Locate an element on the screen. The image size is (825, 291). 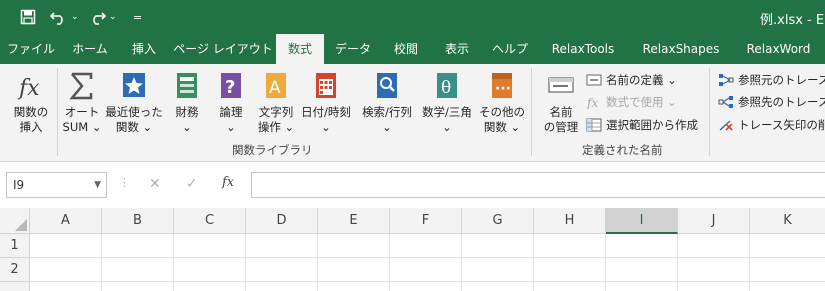
row-header is located at coordinates (15, 286).